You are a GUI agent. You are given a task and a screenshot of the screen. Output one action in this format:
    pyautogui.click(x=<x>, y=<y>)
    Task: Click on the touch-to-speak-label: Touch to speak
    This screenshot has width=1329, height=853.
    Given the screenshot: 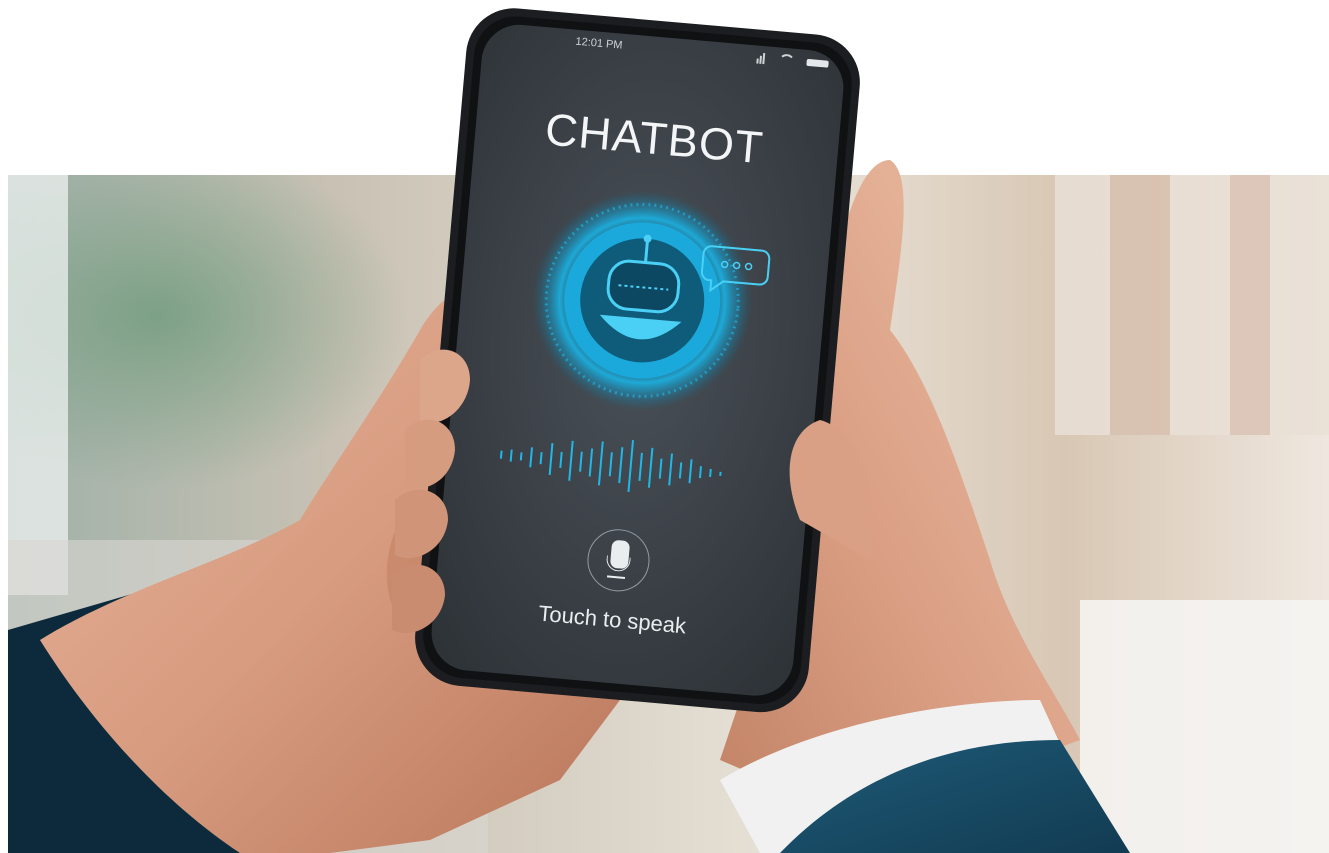 What is the action you would take?
    pyautogui.click(x=612, y=619)
    